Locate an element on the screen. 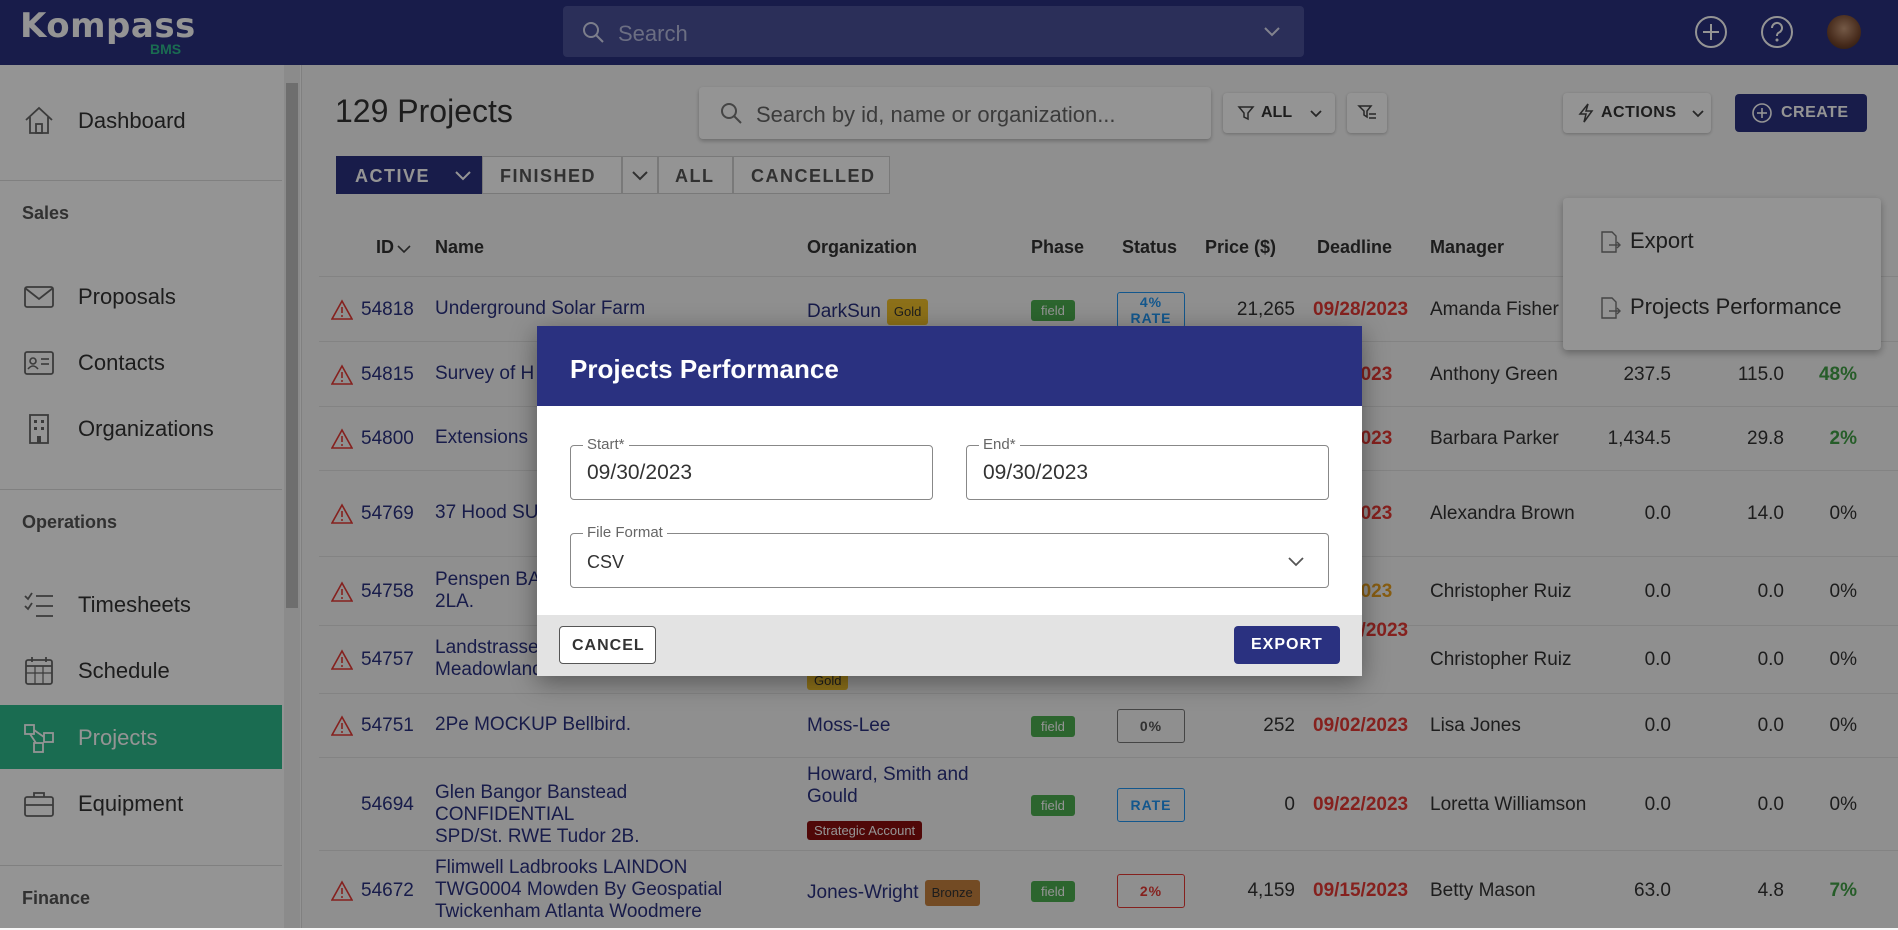  file-format-label: File Format is located at coordinates (625, 532).